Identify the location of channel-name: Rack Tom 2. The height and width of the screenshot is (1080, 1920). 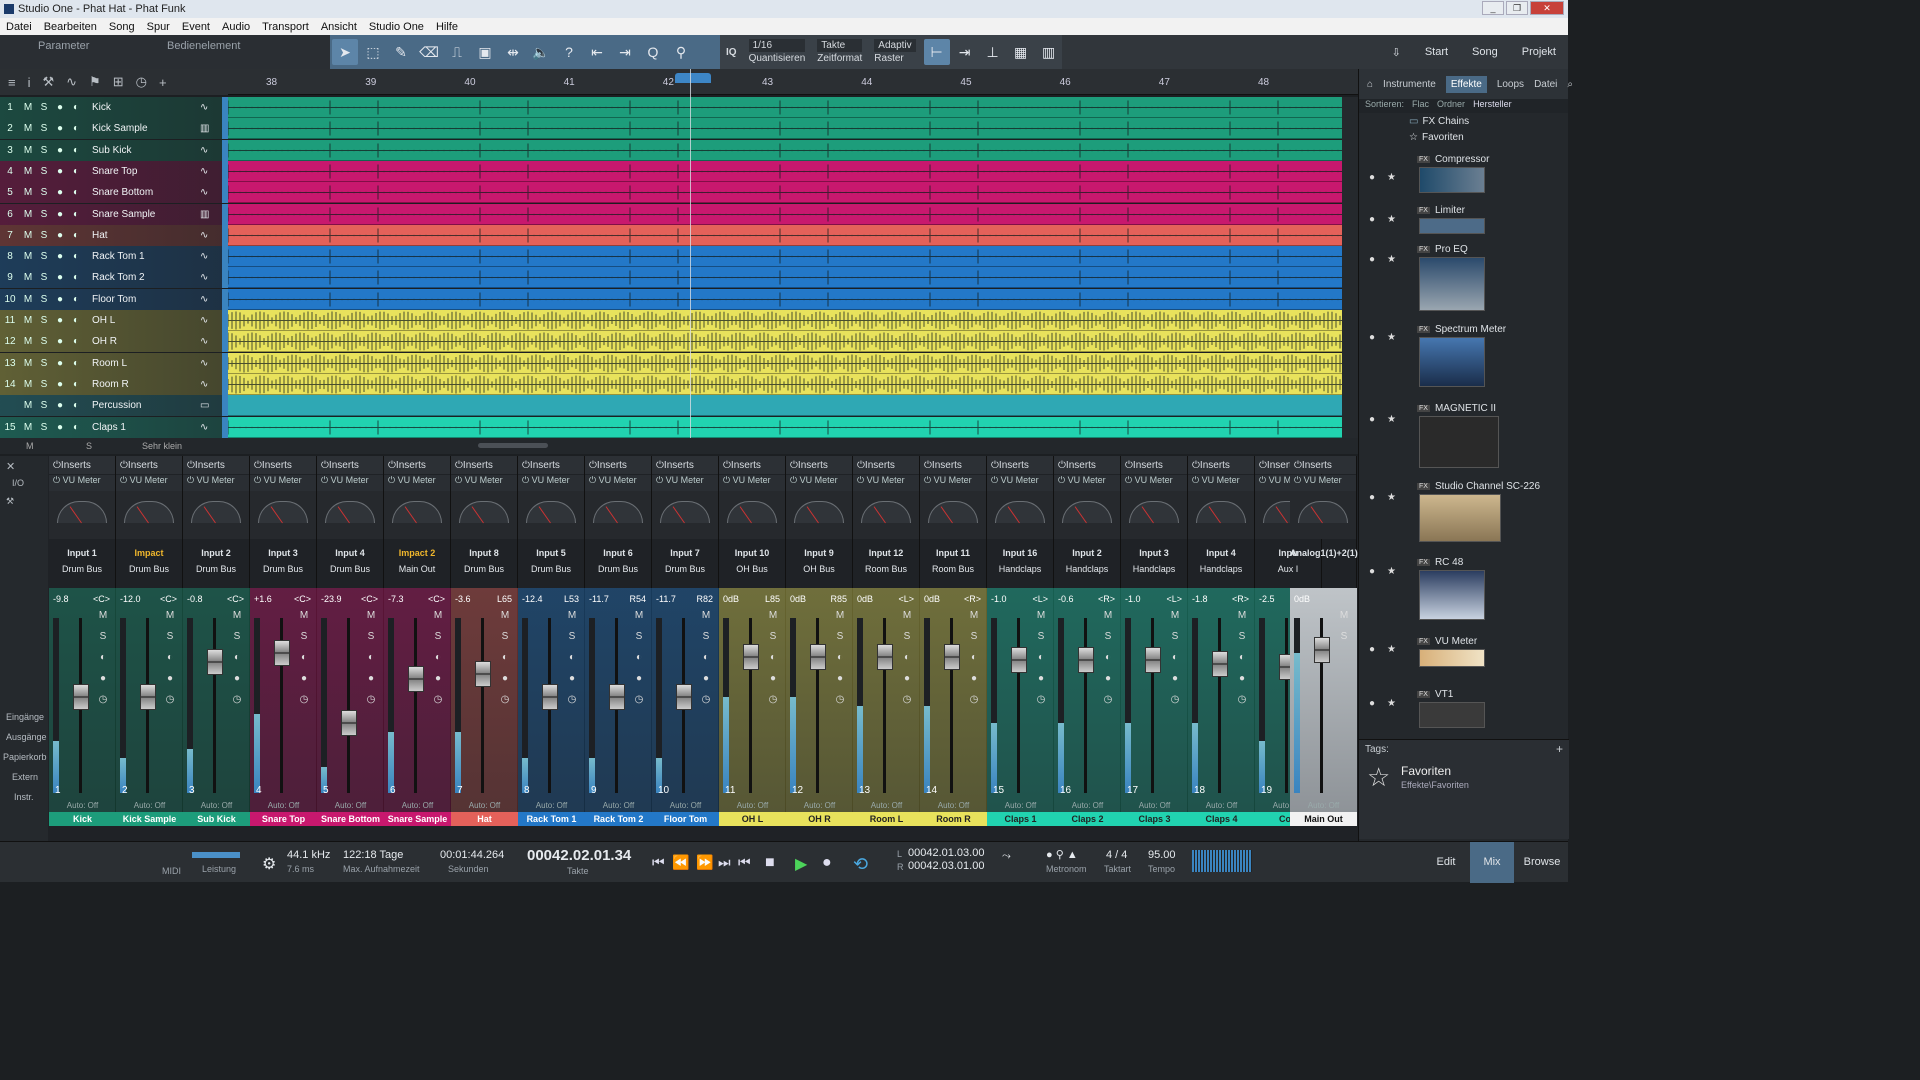
(618, 819).